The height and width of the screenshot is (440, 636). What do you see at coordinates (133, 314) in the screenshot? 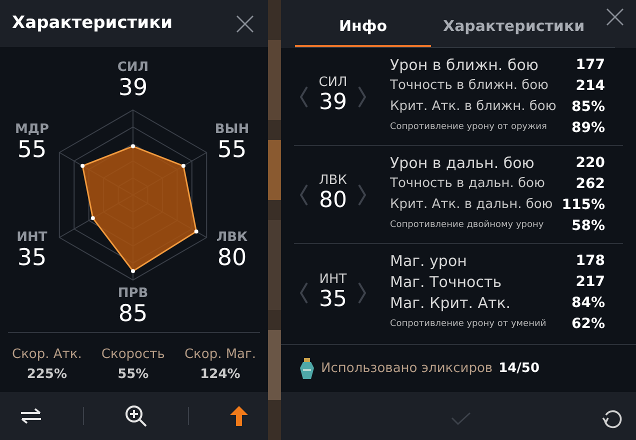
I see `stat-value: 85` at bounding box center [133, 314].